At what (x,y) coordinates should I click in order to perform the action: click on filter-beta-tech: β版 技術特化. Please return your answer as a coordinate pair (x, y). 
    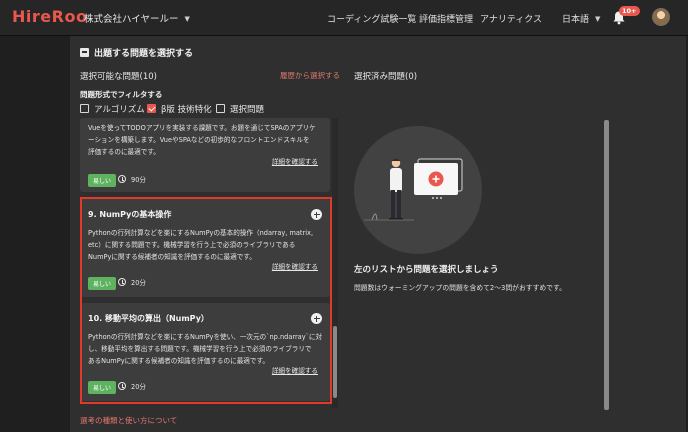
    Looking at the image, I should click on (179, 109).